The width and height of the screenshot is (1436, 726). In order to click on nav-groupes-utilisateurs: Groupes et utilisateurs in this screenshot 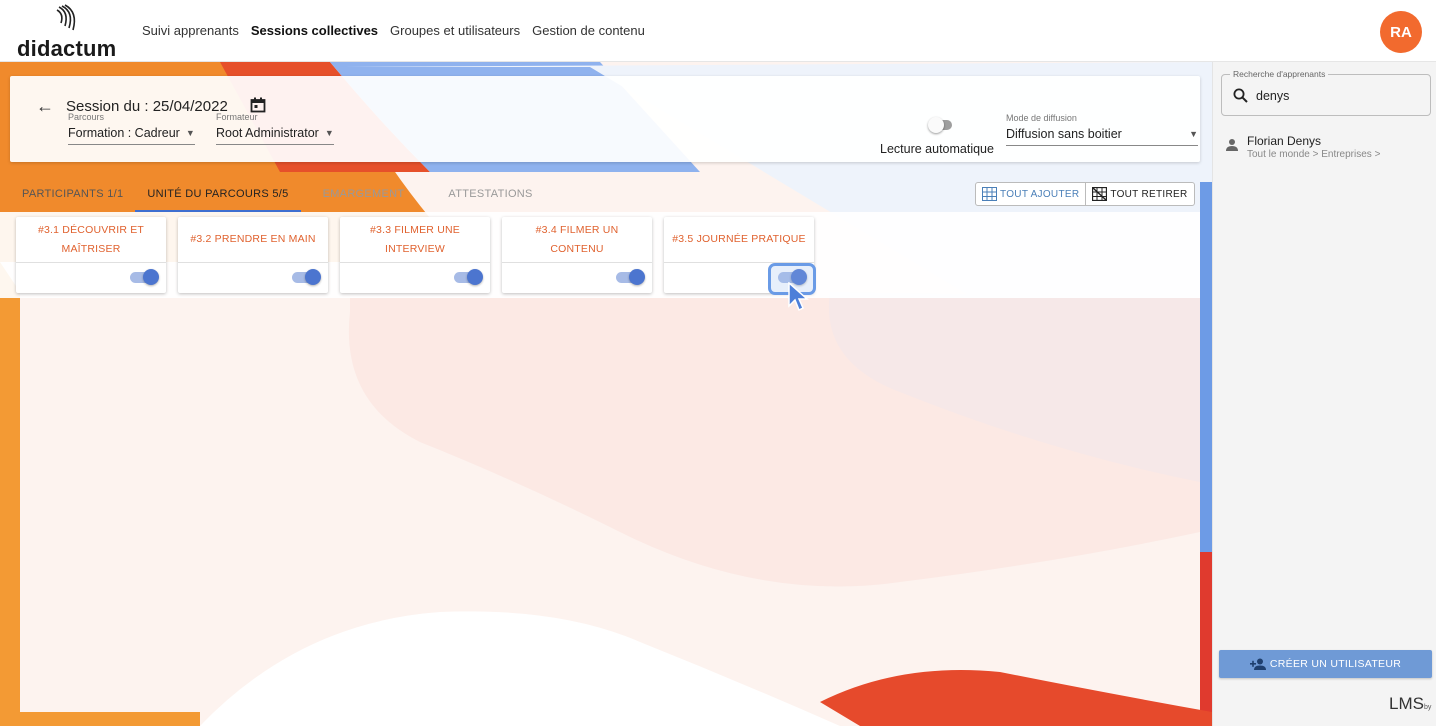, I will do `click(455, 30)`.